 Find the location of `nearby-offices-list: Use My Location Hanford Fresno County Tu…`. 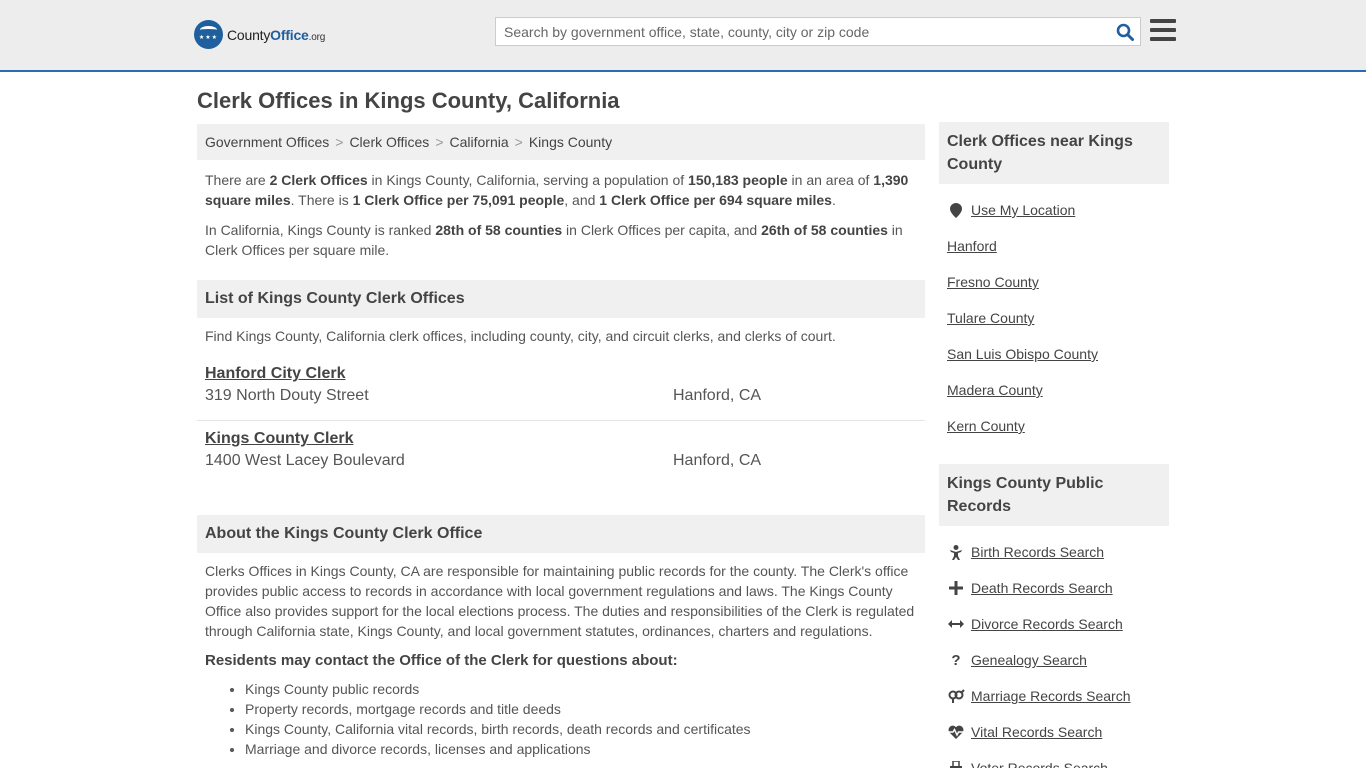

nearby-offices-list: Use My Location Hanford Fresno County Tu… is located at coordinates (1054, 314).